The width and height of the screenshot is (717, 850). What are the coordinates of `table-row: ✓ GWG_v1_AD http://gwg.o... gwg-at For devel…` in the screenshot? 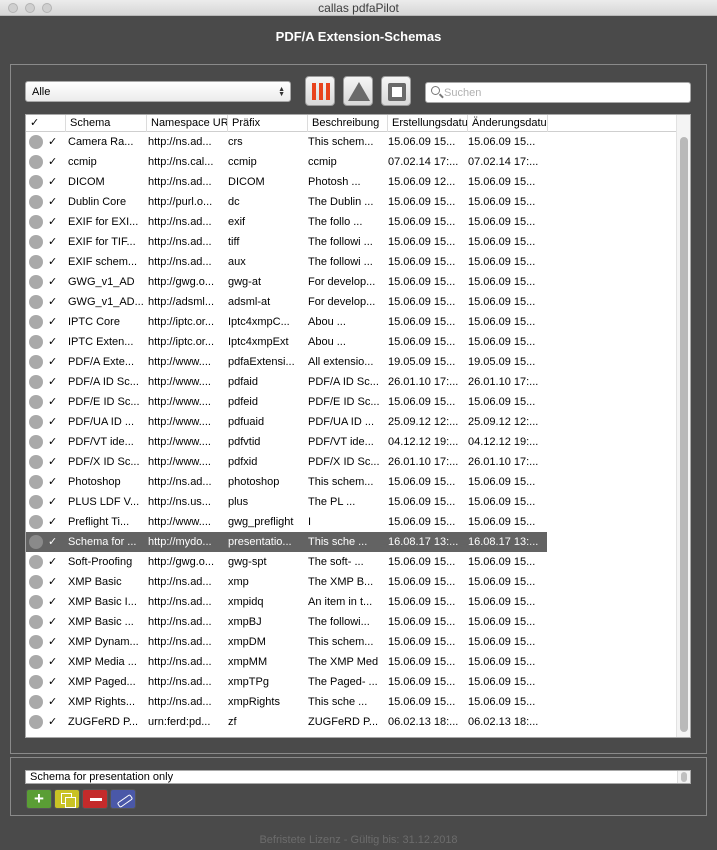 It's located at (351, 282).